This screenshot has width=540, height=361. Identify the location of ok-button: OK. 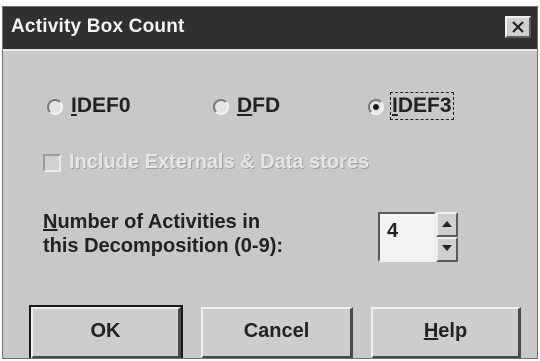
(106, 331).